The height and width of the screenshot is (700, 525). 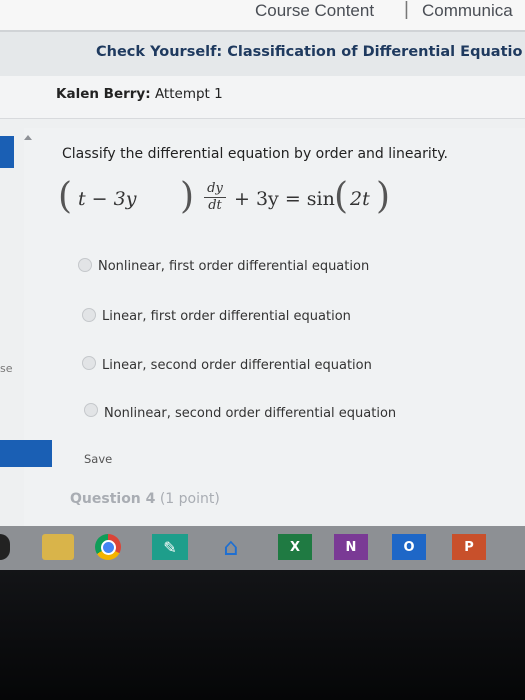 I want to click on onenote-icon: N, so click(x=351, y=547).